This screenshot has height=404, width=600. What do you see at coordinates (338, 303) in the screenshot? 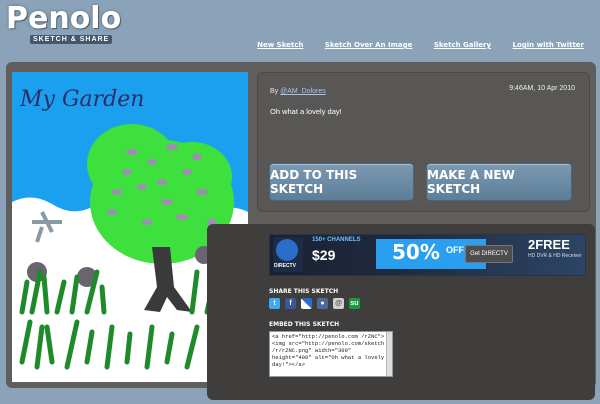
I see `email-icon: @` at bounding box center [338, 303].